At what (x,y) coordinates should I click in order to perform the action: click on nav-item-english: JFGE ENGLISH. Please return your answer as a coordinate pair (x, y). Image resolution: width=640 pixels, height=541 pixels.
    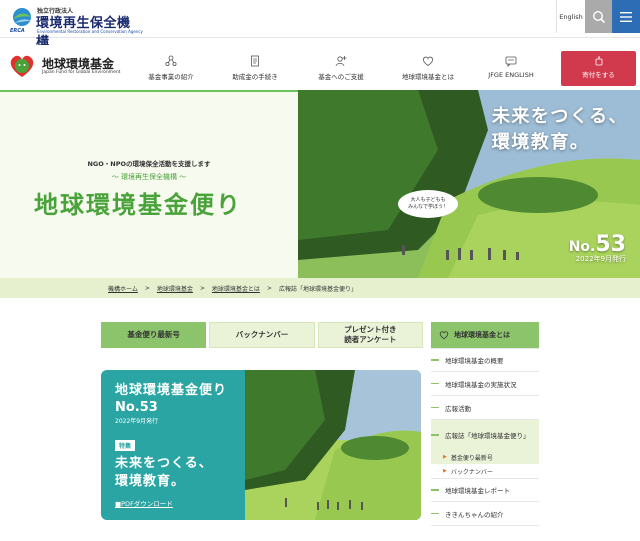
    Looking at the image, I should click on (511, 71).